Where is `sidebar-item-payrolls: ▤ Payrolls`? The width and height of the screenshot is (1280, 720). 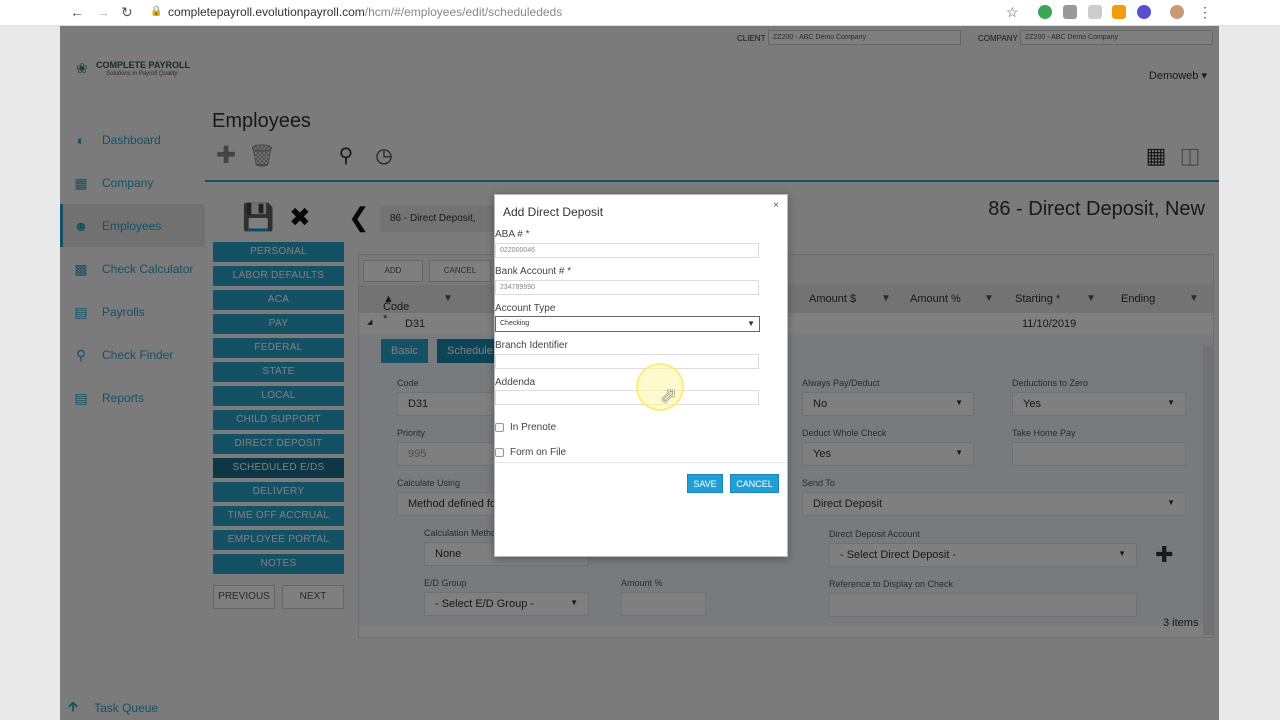
sidebar-item-payrolls: ▤ Payrolls is located at coordinates (132, 311).